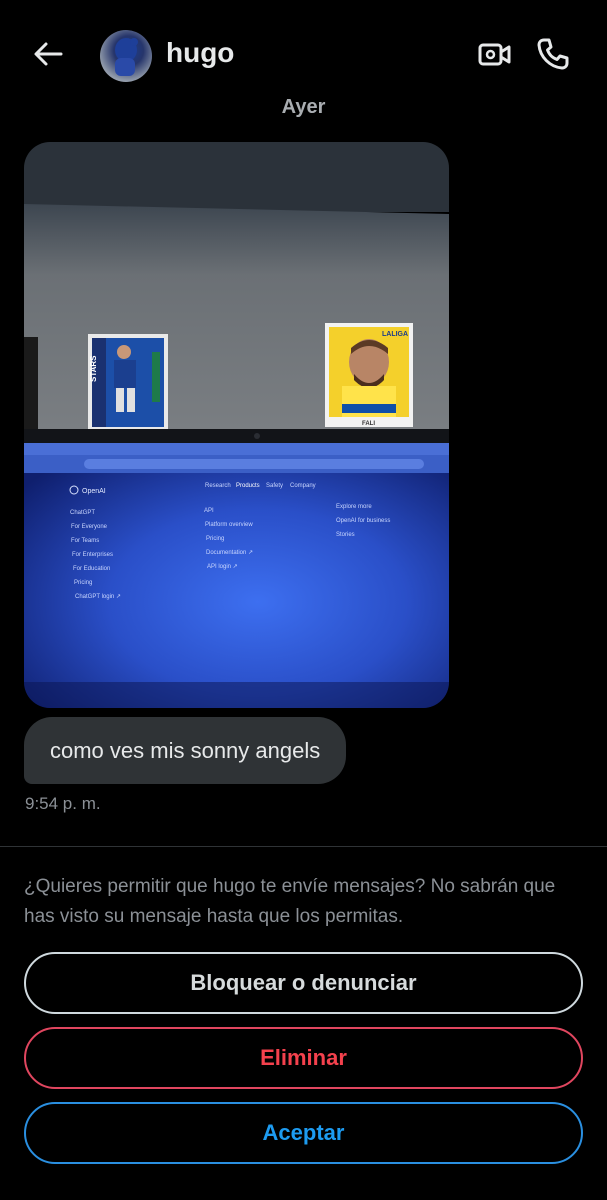  What do you see at coordinates (303, 1058) in the screenshot?
I see `delete-button: Eliminar` at bounding box center [303, 1058].